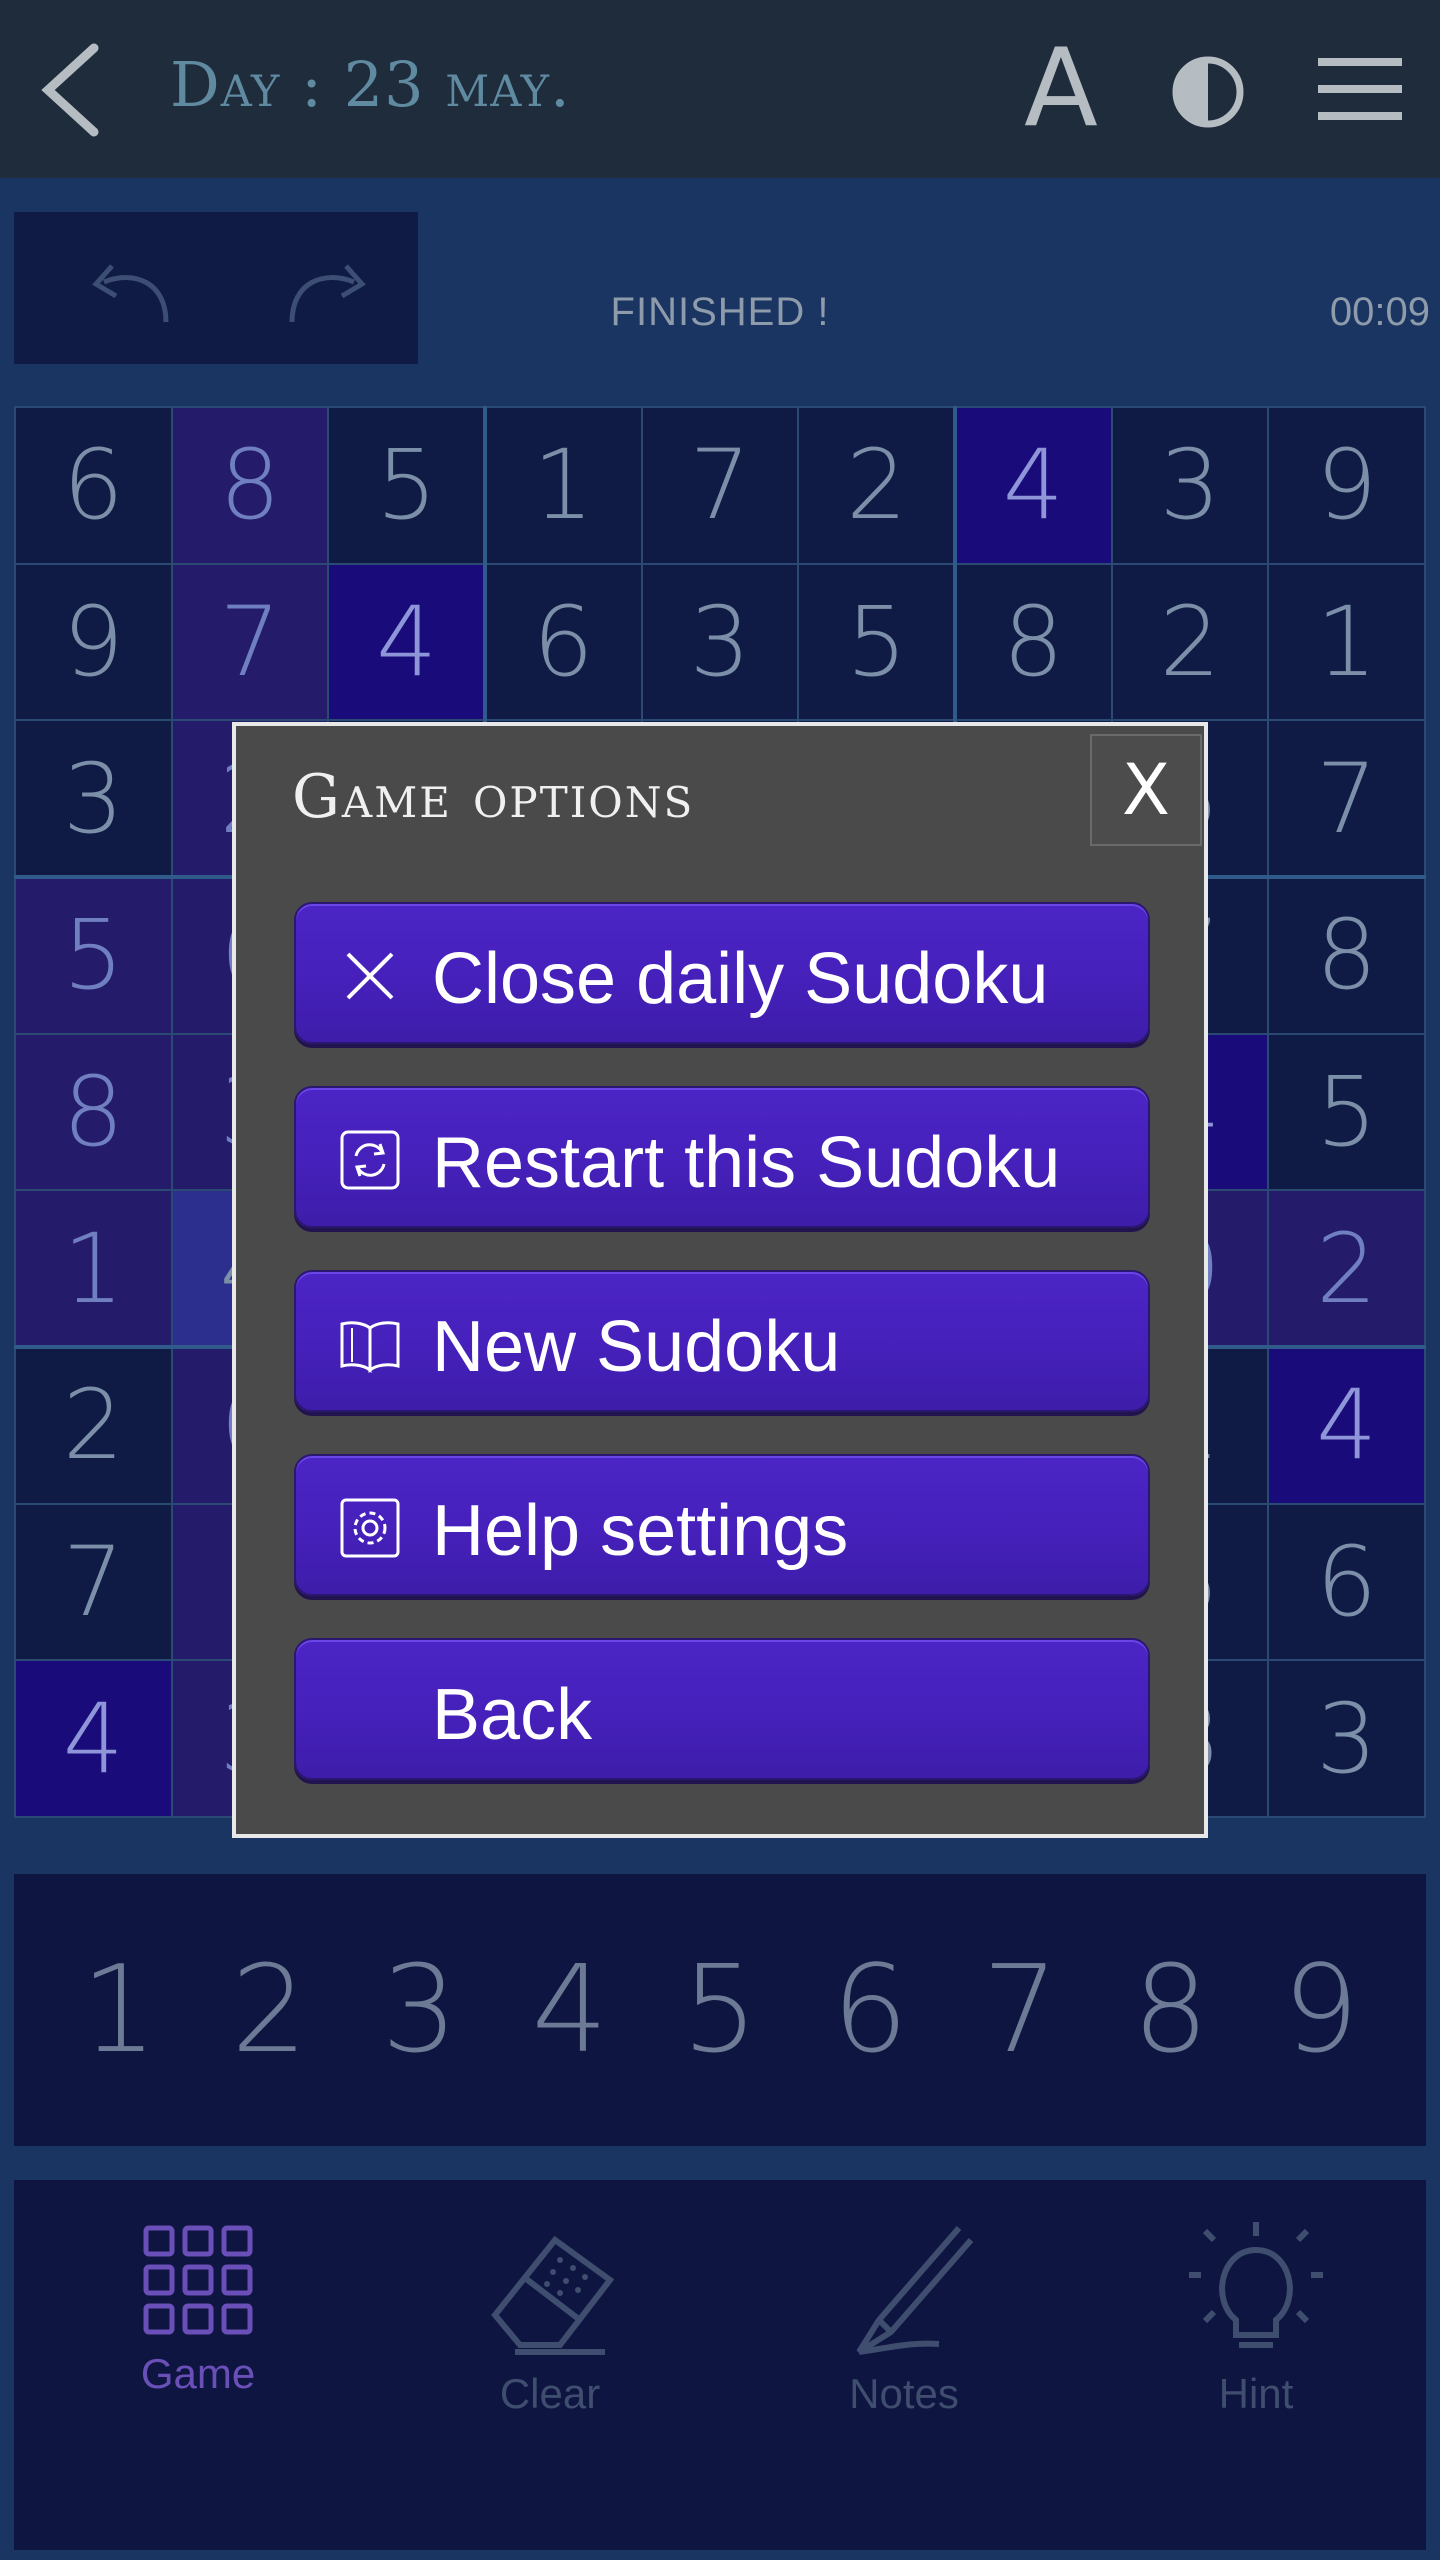  Describe the element at coordinates (1346, 485) in the screenshot. I see `sudoku-cell-r1-c9: 9` at that location.